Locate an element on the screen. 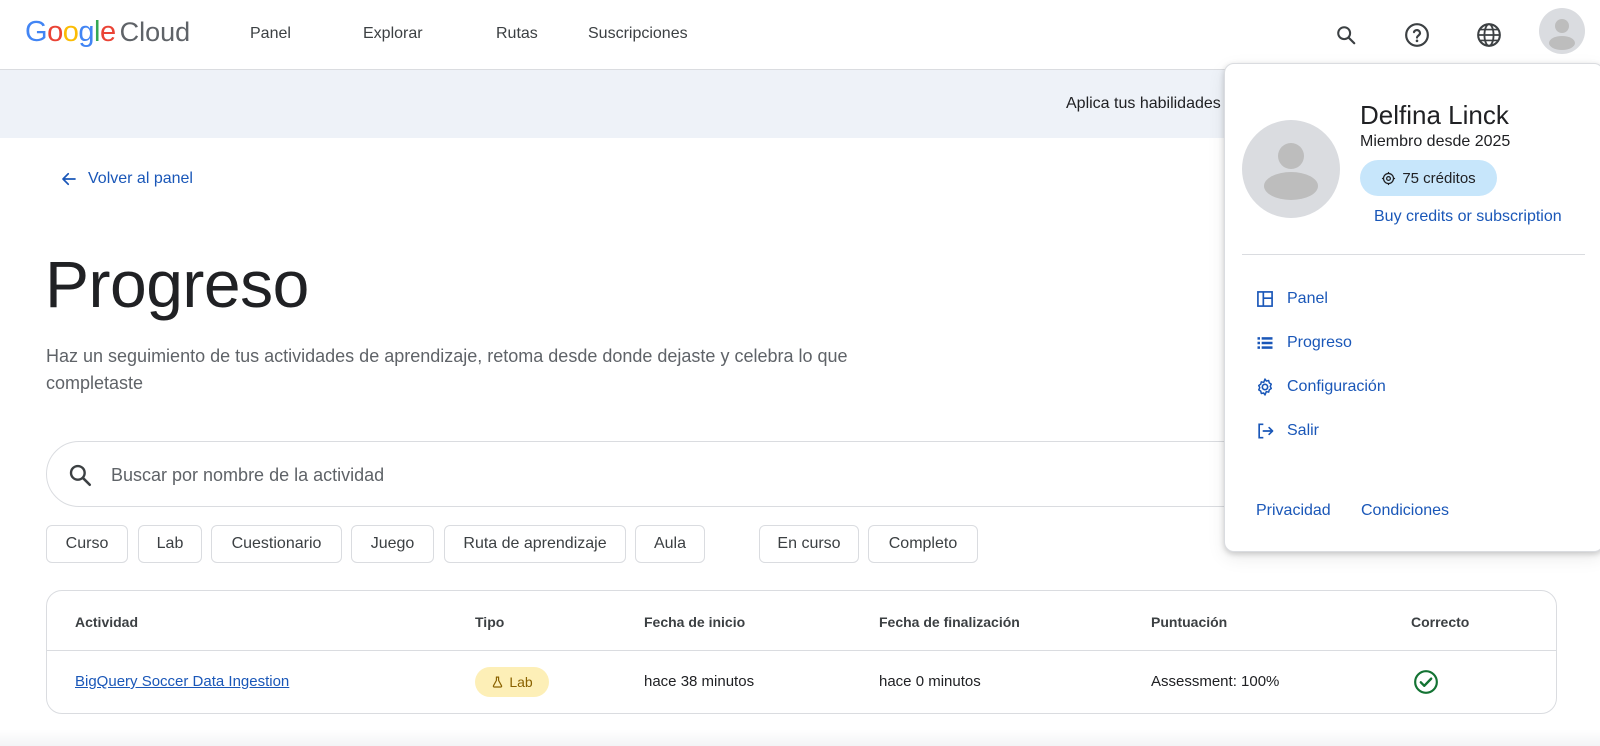 This screenshot has width=1600, height=746. activity-search-box is located at coordinates (666, 474).